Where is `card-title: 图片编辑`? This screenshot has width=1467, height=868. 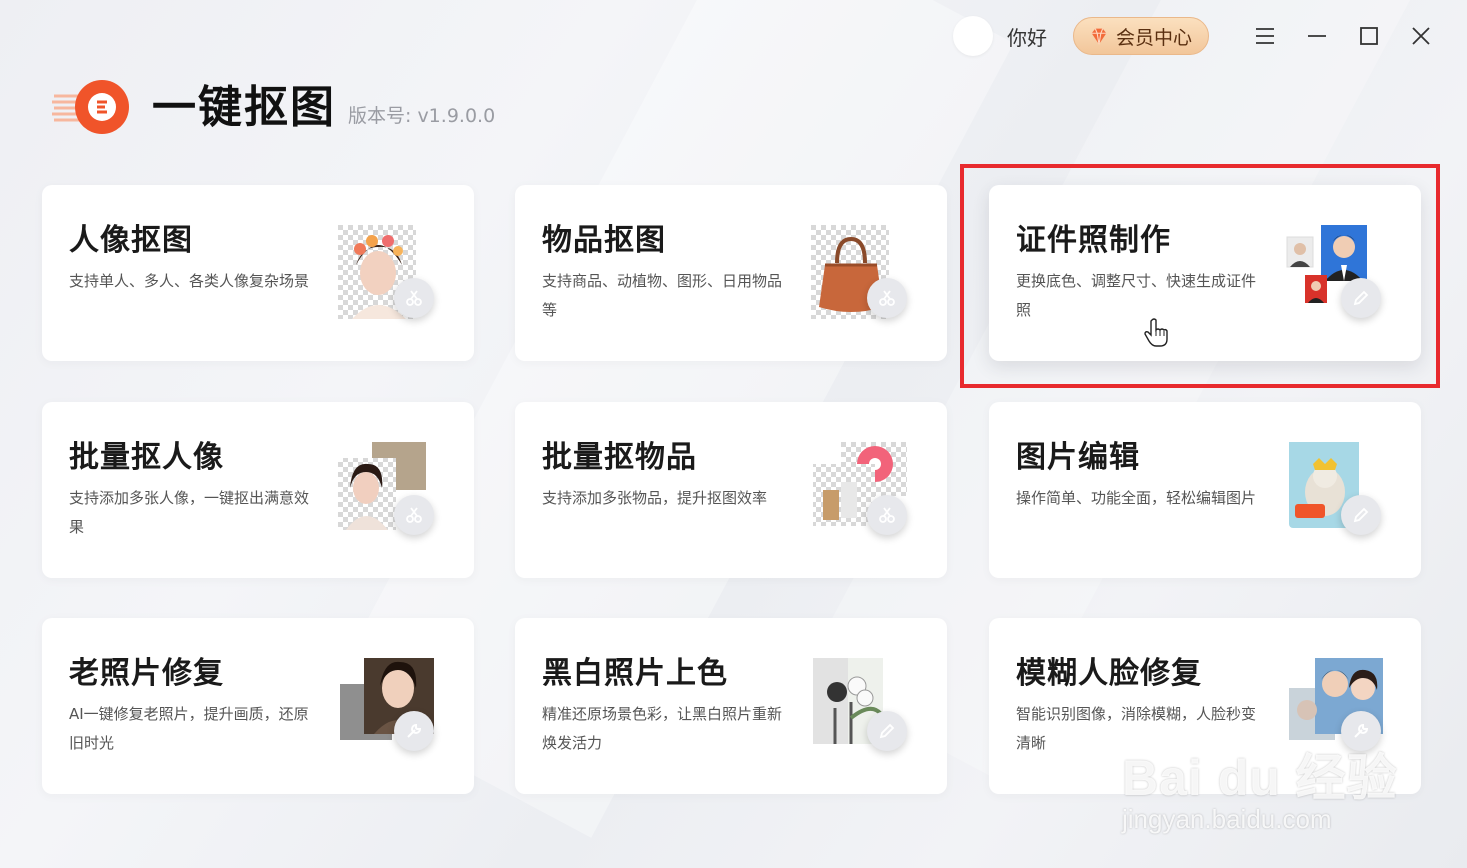 card-title: 图片编辑 is located at coordinates (1078, 457).